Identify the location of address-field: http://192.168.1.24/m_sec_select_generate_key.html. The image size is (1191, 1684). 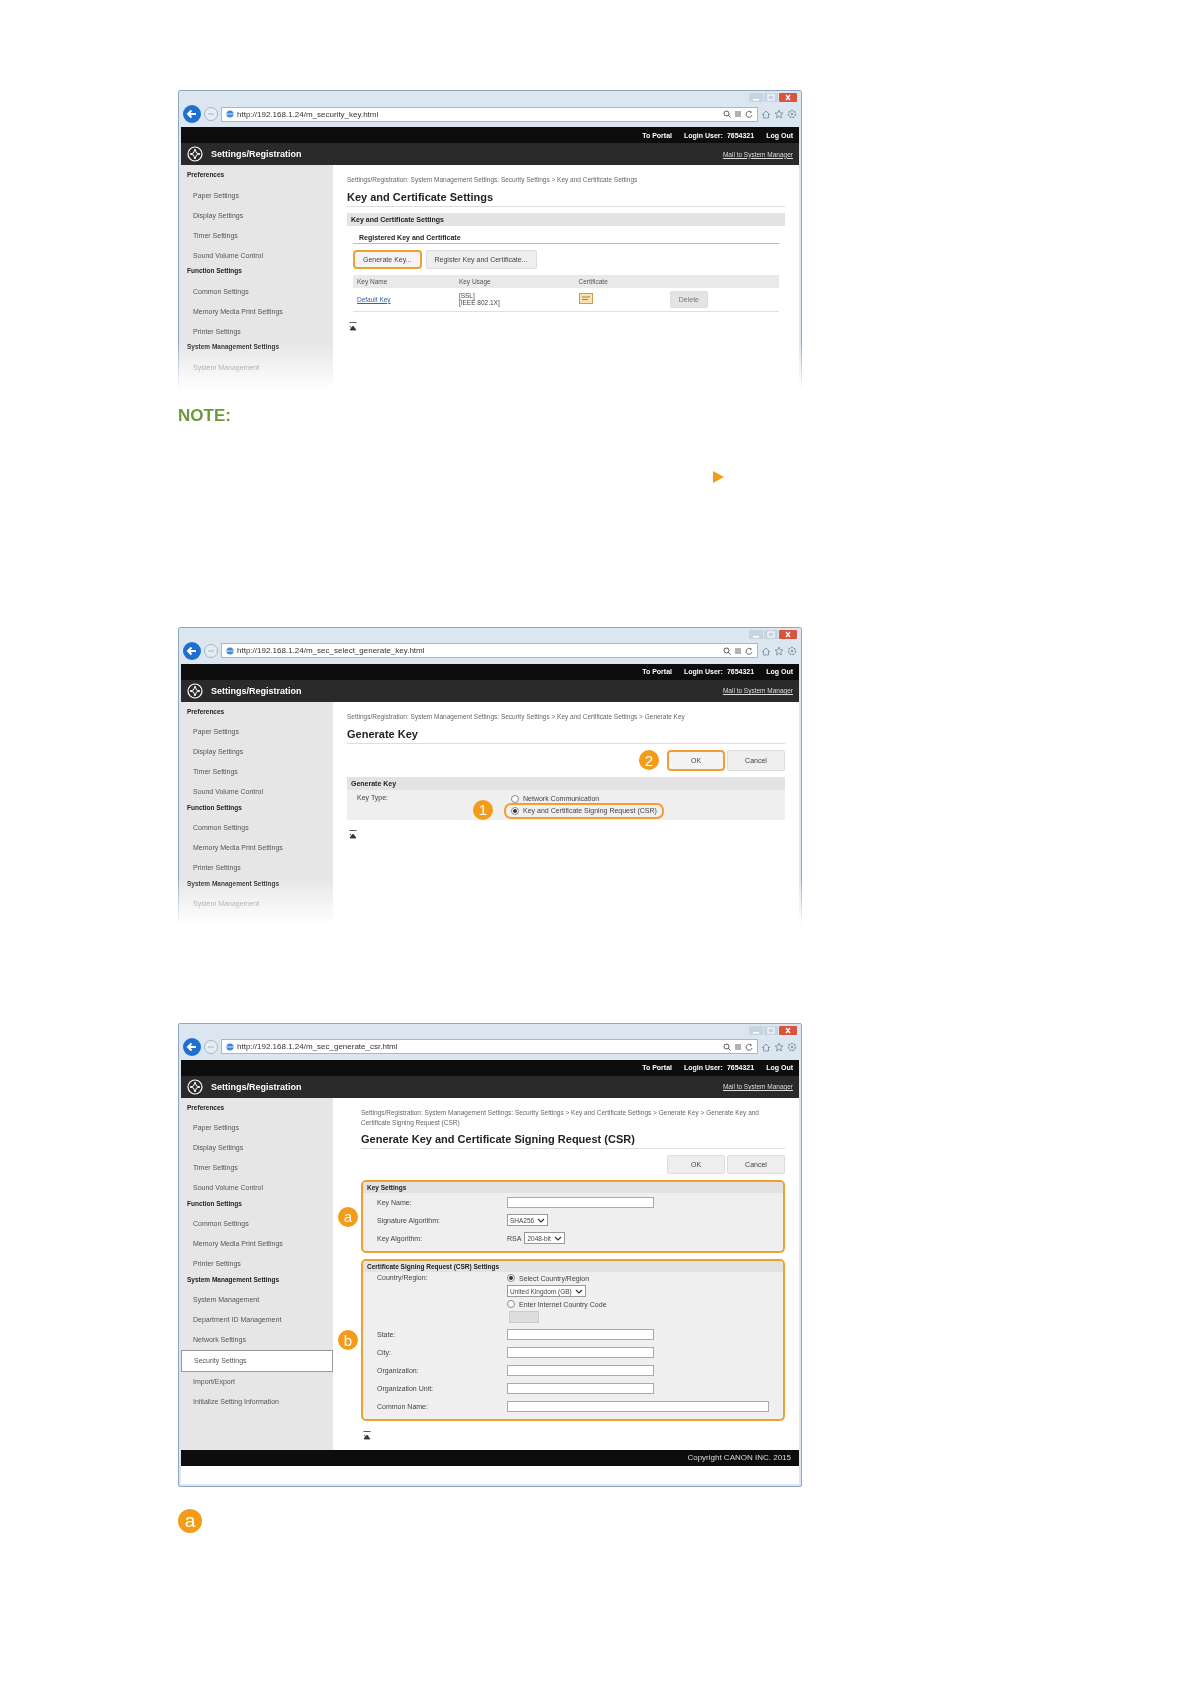
(489, 651).